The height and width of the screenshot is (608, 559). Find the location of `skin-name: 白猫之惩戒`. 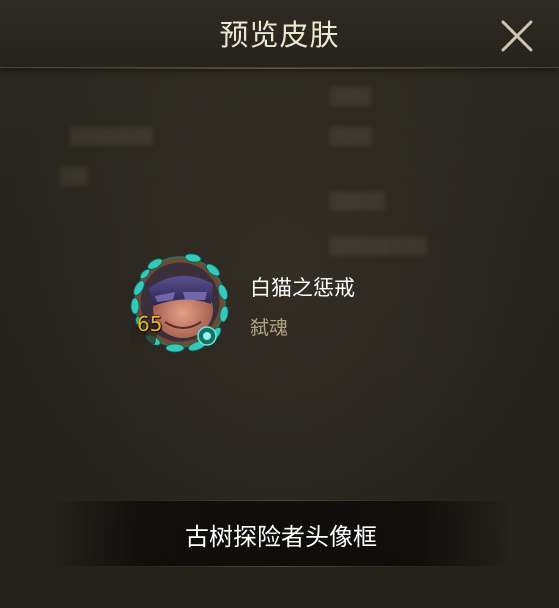

skin-name: 白猫之惩戒 is located at coordinates (302, 288).